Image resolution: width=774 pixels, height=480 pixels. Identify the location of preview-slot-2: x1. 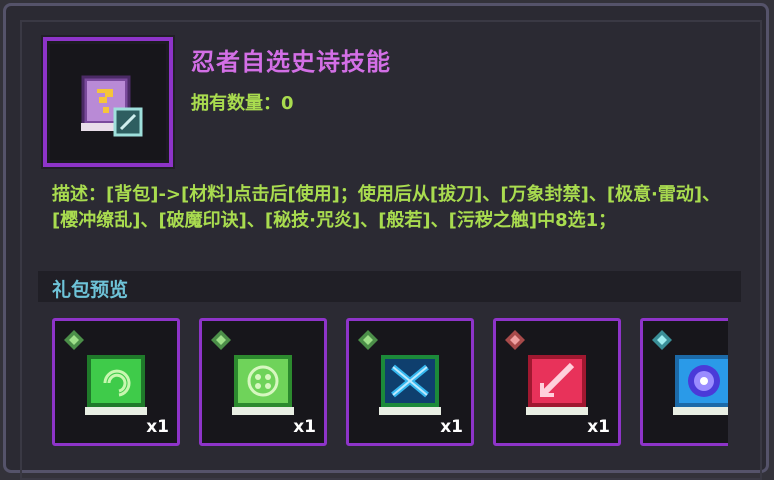
(263, 382).